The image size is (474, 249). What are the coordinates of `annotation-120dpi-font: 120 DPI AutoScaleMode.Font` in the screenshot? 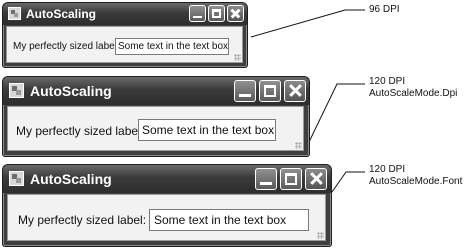 It's located at (415, 176).